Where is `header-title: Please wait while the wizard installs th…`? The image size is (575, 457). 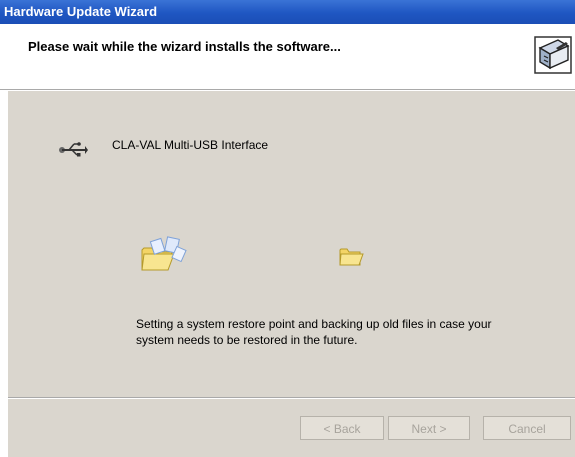
header-title: Please wait while the wizard installs th… is located at coordinates (184, 46).